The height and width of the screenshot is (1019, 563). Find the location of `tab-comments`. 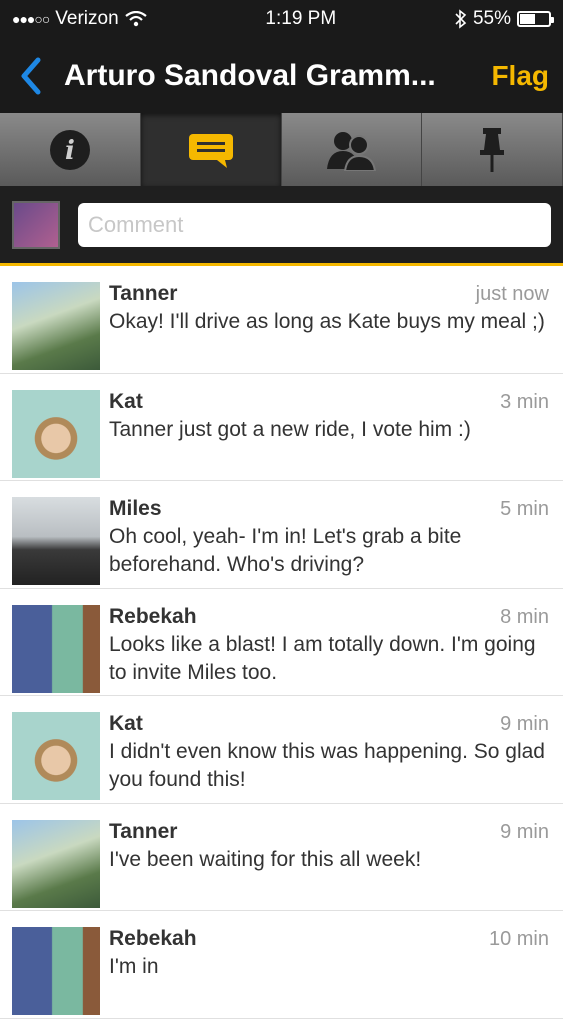

tab-comments is located at coordinates (211, 149).